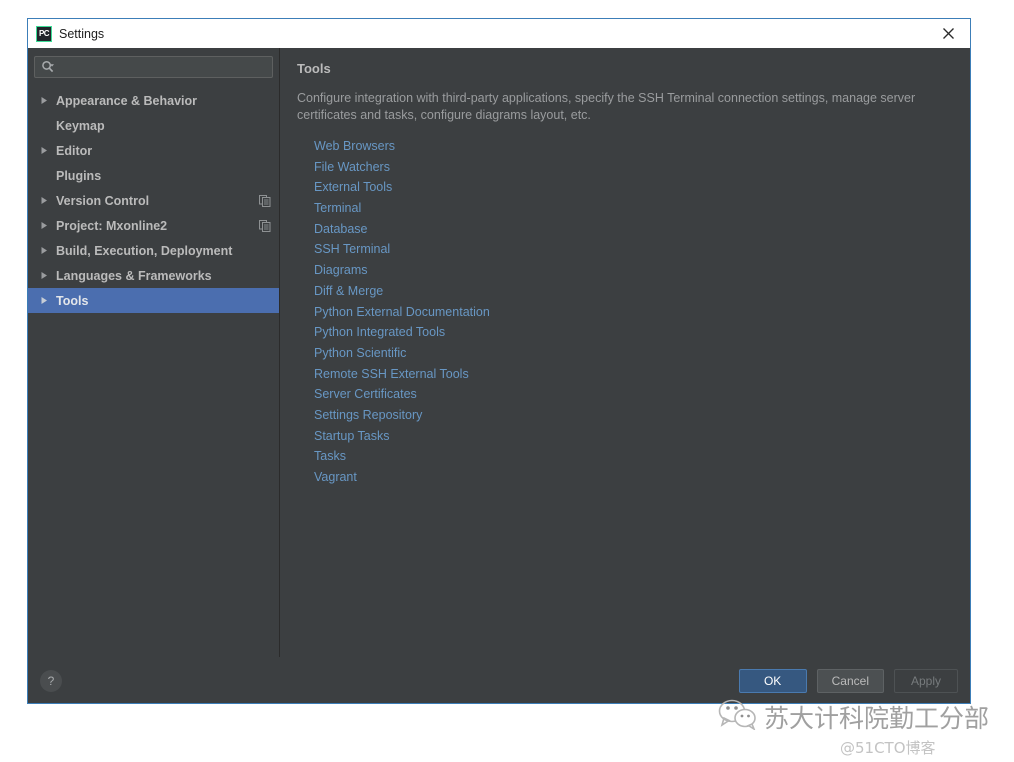  I want to click on sidebar-item-label: Project: Mxonline2, so click(112, 225).